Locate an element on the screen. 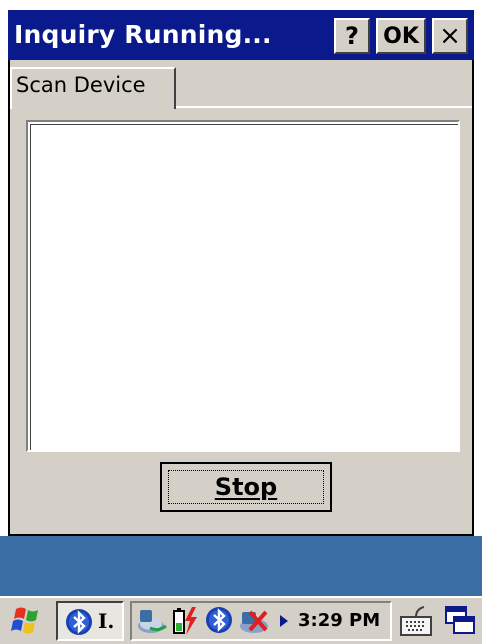 The image size is (482, 644). bluetooth-icon is located at coordinates (79, 624).